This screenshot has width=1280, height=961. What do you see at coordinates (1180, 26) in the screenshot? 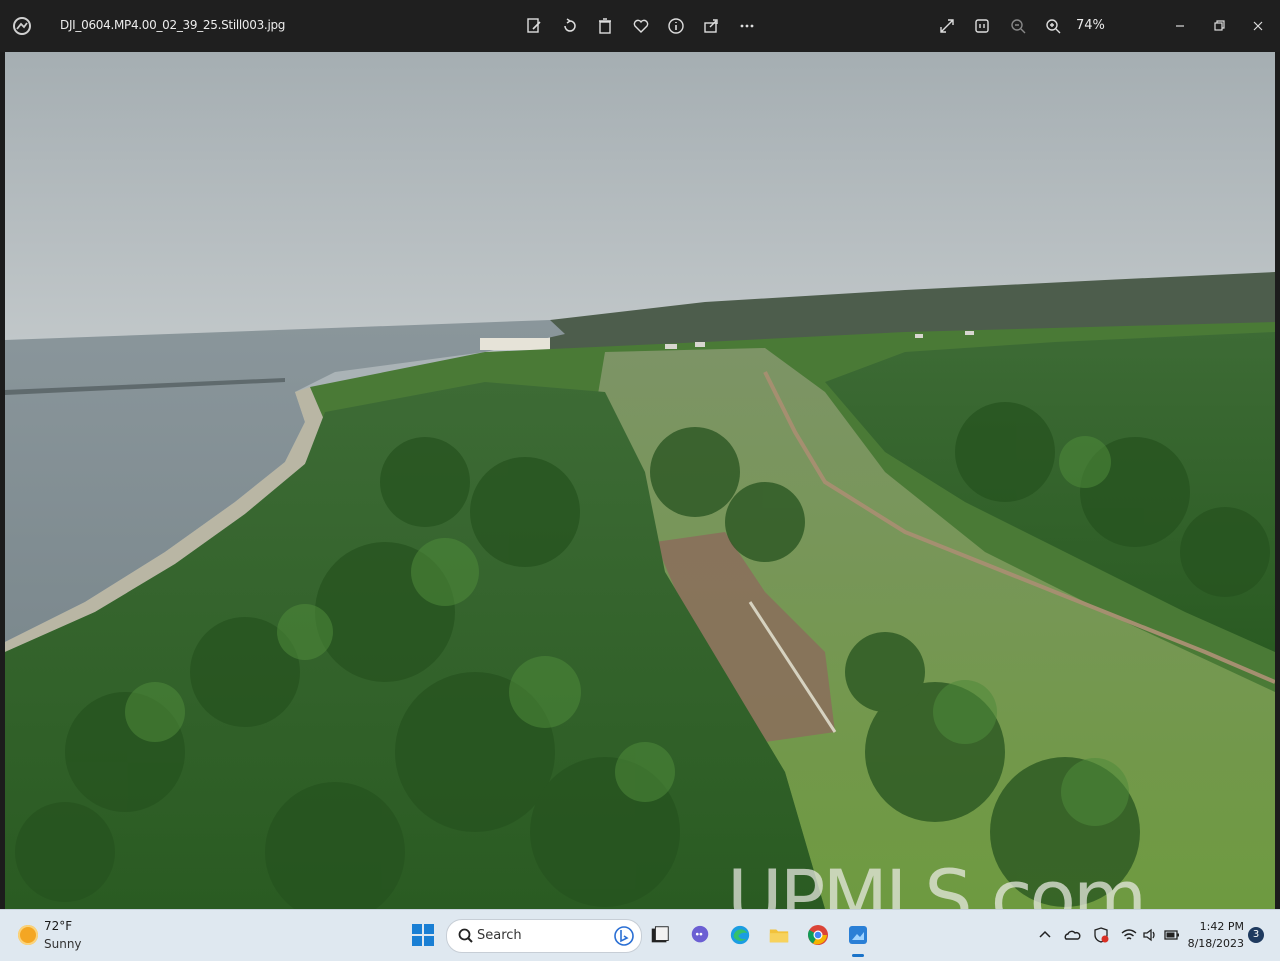
I see `minimize-icon` at bounding box center [1180, 26].